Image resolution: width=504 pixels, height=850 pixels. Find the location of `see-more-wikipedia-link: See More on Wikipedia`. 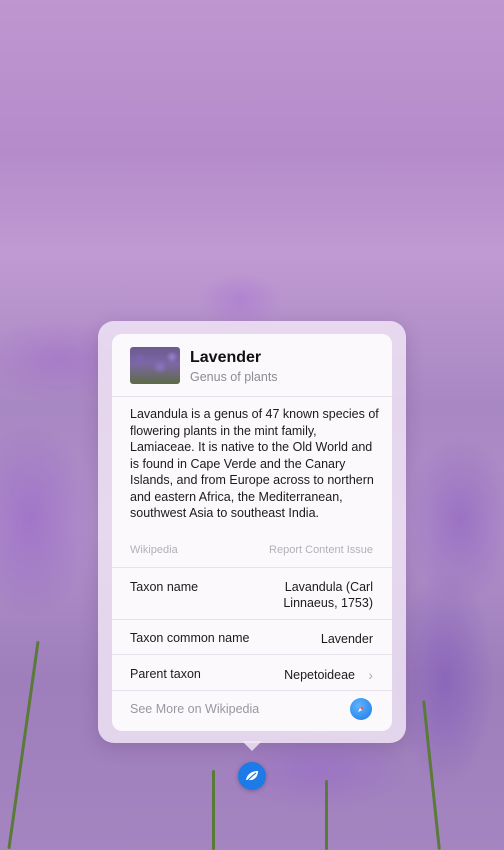

see-more-wikipedia-link: See More on Wikipedia is located at coordinates (194, 709).